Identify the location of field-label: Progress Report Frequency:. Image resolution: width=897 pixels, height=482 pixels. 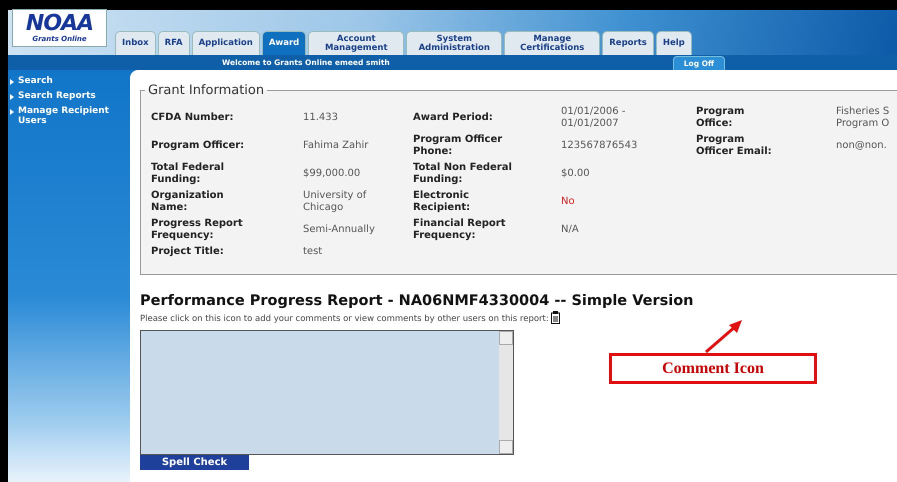
(197, 230).